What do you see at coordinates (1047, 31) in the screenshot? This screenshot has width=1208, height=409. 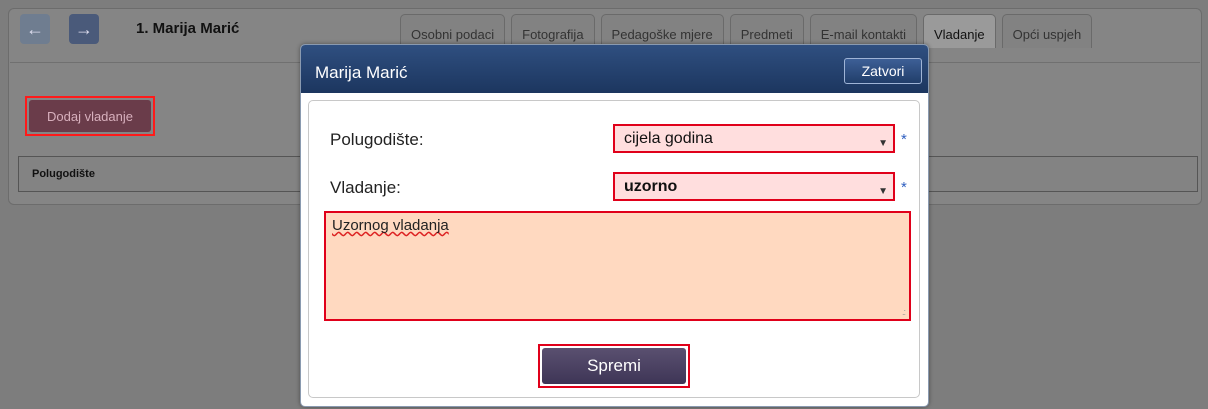 I see `tab-overall-success: Opći uspjeh` at bounding box center [1047, 31].